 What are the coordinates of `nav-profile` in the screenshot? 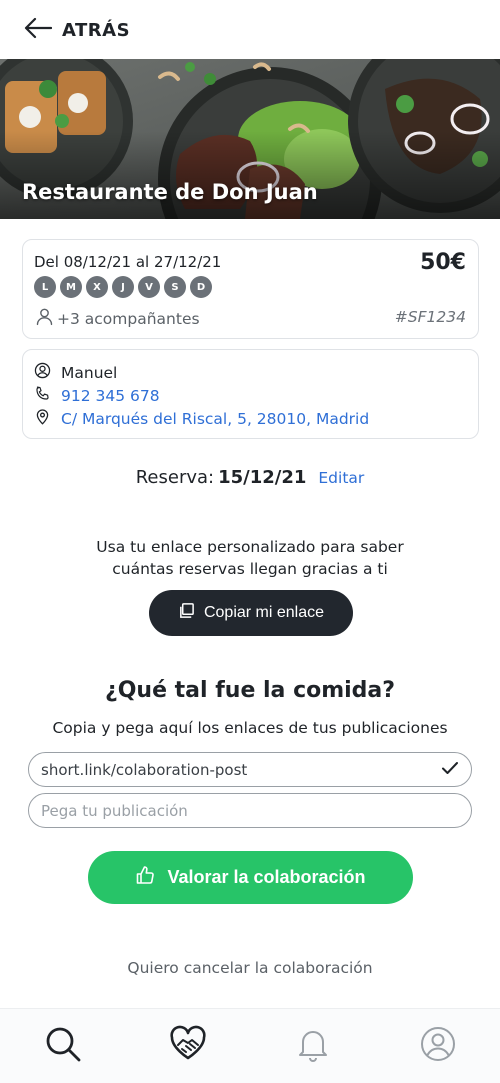 It's located at (437, 1046).